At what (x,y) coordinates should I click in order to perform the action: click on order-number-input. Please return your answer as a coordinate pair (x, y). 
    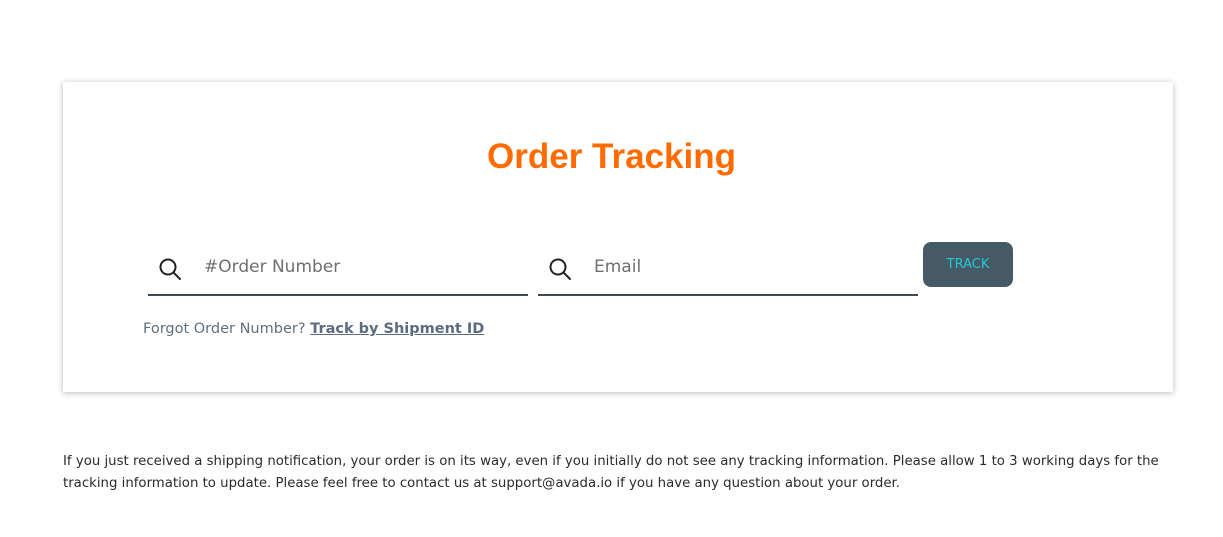
    Looking at the image, I should click on (354, 267).